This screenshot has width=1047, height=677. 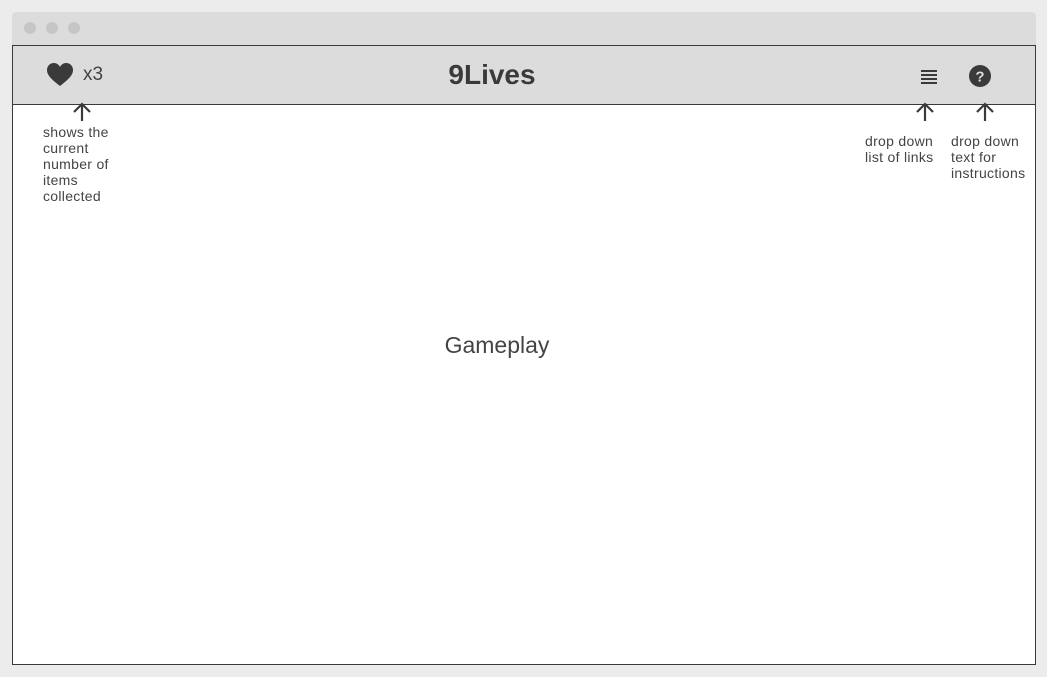 I want to click on menu-annotation-line: drop down, so click(x=899, y=141).